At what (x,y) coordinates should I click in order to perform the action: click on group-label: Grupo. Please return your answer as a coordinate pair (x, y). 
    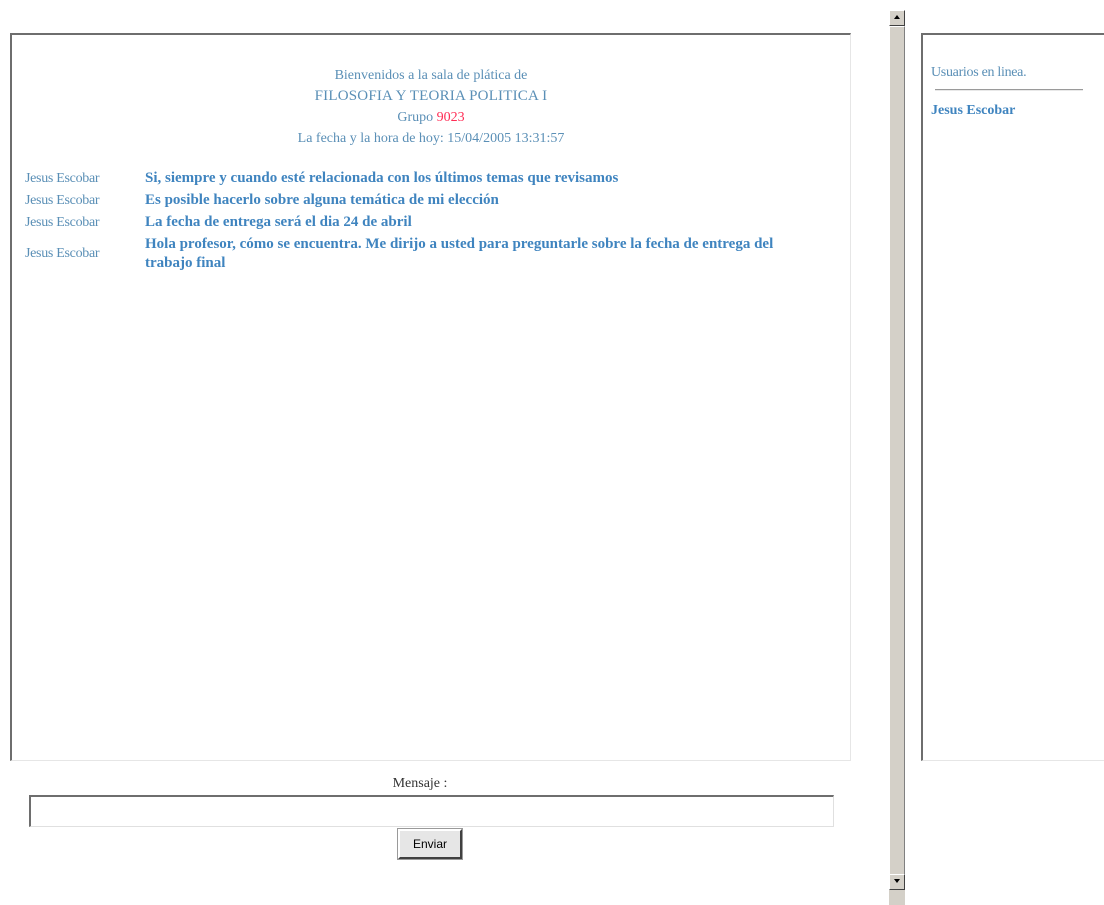
    Looking at the image, I should click on (415, 117).